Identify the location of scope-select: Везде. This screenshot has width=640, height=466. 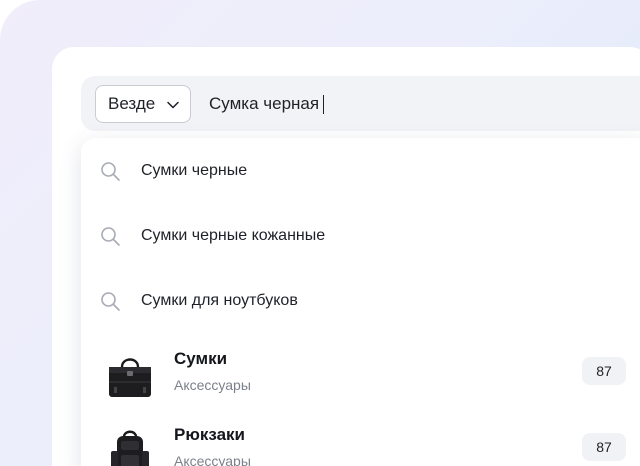
(143, 104).